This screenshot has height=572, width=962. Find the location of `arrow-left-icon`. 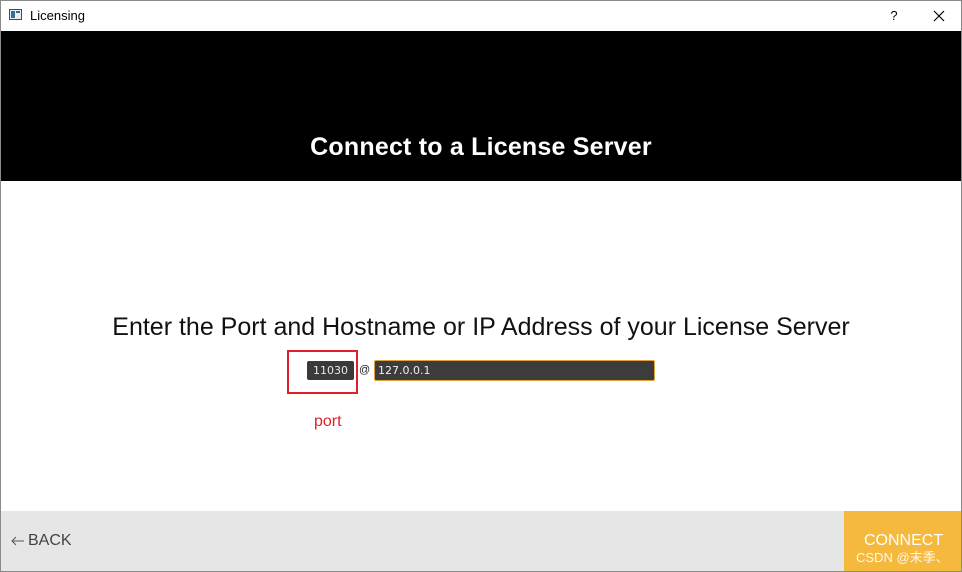

arrow-left-icon is located at coordinates (17, 541).